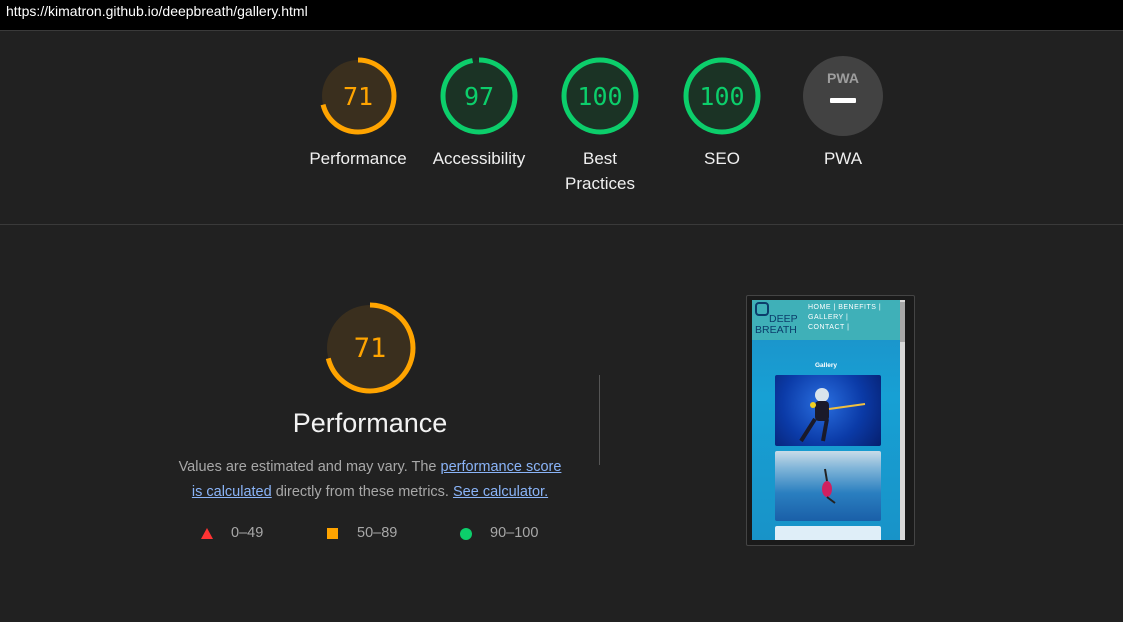 The height and width of the screenshot is (622, 1123). What do you see at coordinates (370, 423) in the screenshot?
I see `performance-title: Performance` at bounding box center [370, 423].